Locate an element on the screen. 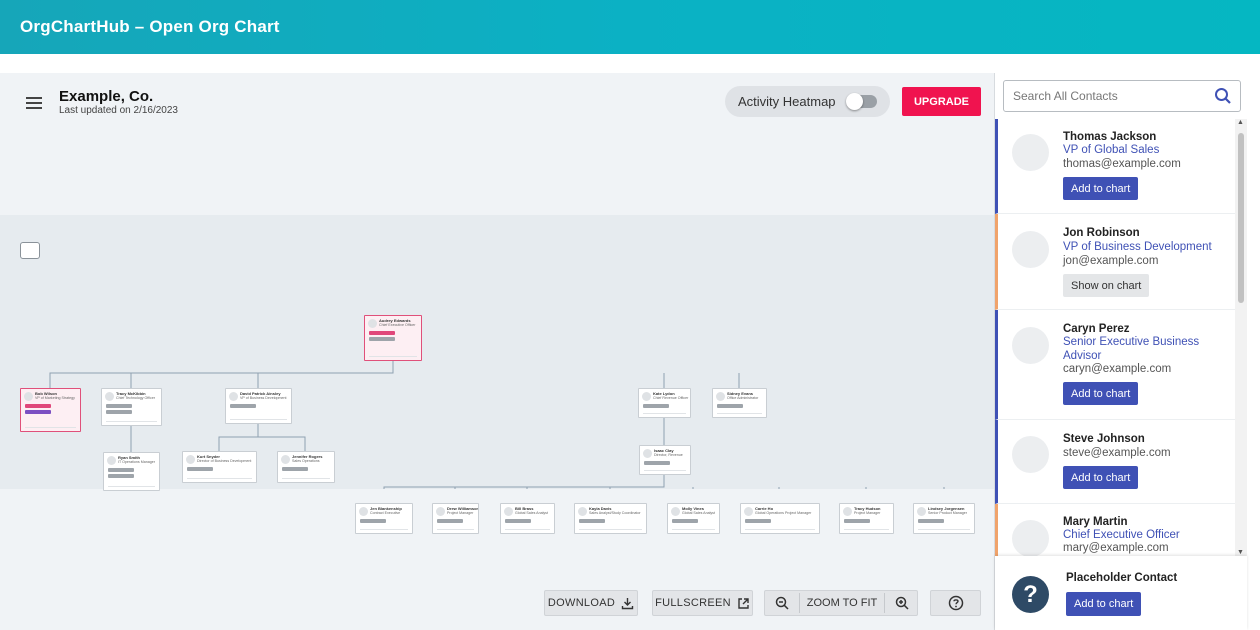 This screenshot has height=630, width=1260. zoom-in-icon is located at coordinates (902, 603).